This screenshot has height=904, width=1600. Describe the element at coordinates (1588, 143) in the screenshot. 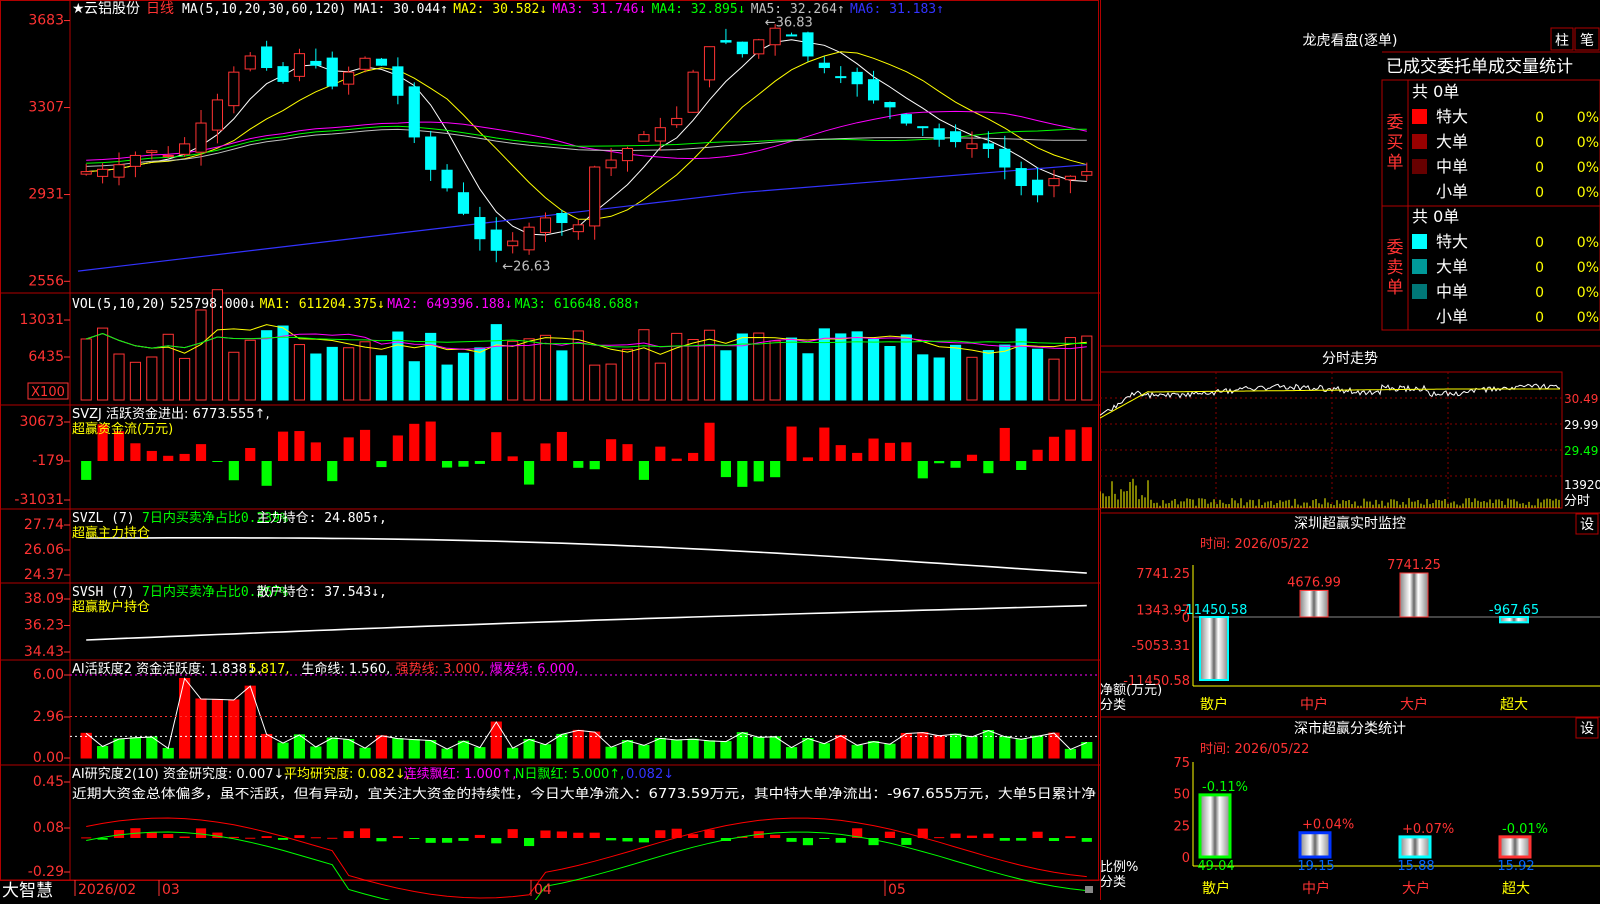

I see `buy-row-pct: 0%` at that location.